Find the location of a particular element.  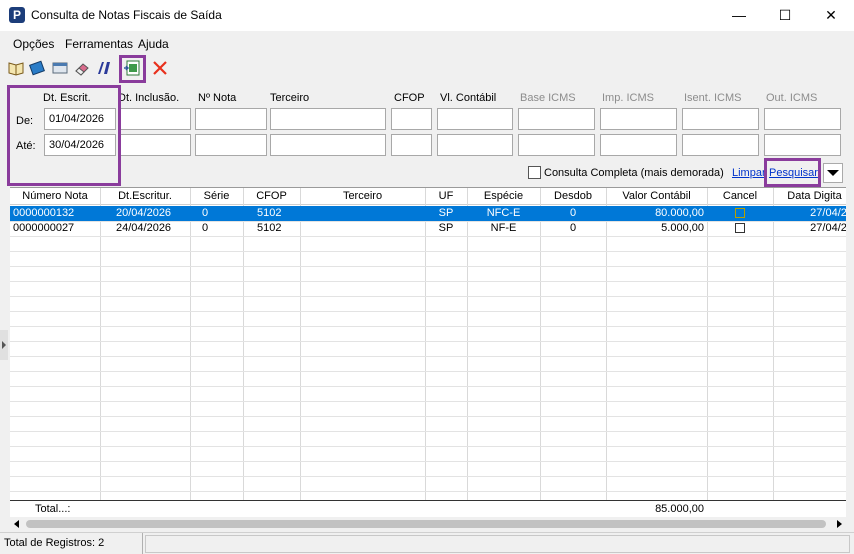

cell-numero: 0000000132 is located at coordinates (44, 213).